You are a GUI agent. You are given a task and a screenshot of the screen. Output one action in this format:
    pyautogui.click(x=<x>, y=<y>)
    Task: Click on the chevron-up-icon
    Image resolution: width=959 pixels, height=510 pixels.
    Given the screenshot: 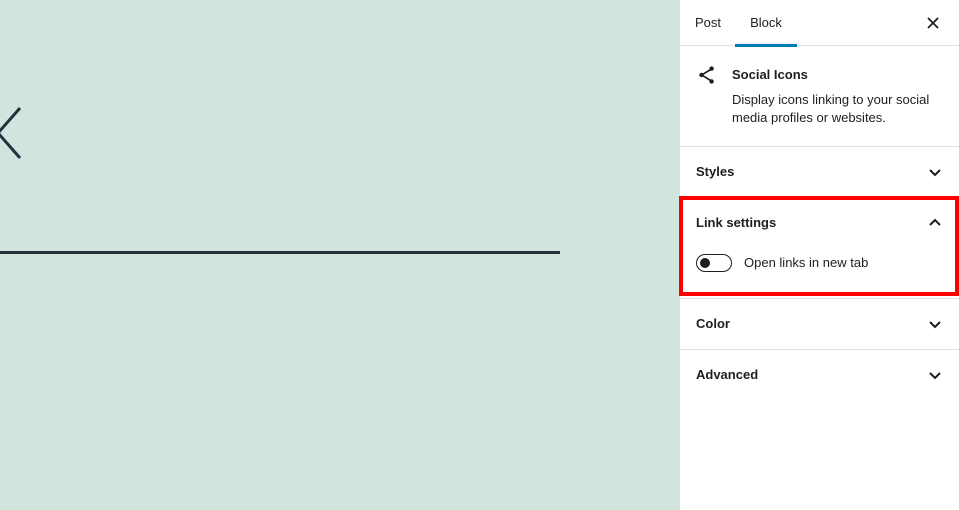 What is the action you would take?
    pyautogui.click(x=935, y=222)
    